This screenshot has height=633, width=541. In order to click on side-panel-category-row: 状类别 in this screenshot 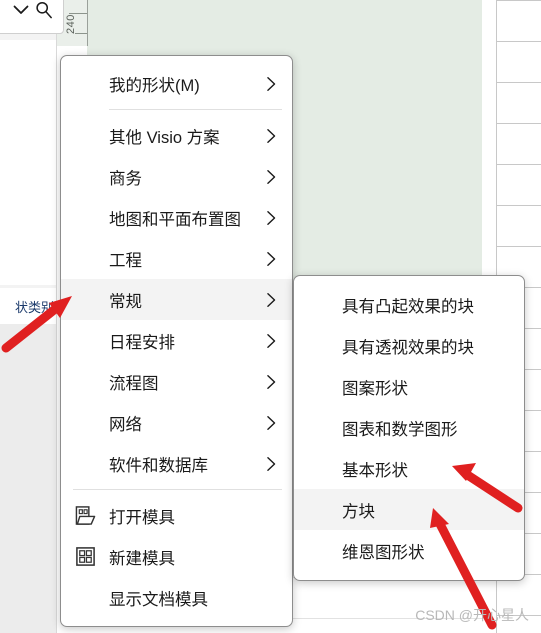, I will do `click(28, 306)`.